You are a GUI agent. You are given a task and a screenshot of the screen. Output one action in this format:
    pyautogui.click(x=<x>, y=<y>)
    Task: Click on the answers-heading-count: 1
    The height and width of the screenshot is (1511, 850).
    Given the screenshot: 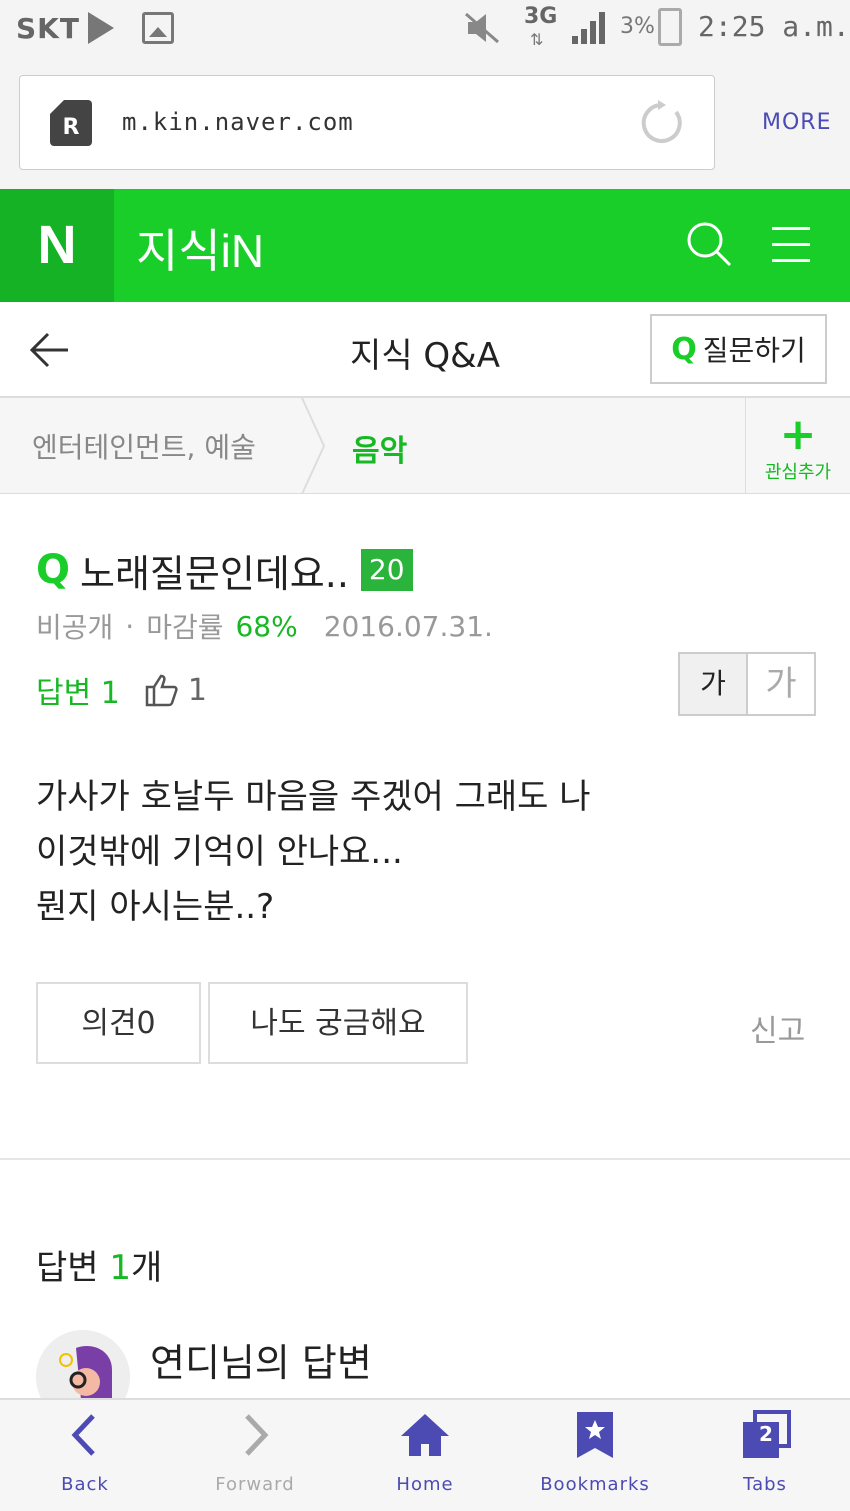 What is the action you would take?
    pyautogui.click(x=120, y=1268)
    